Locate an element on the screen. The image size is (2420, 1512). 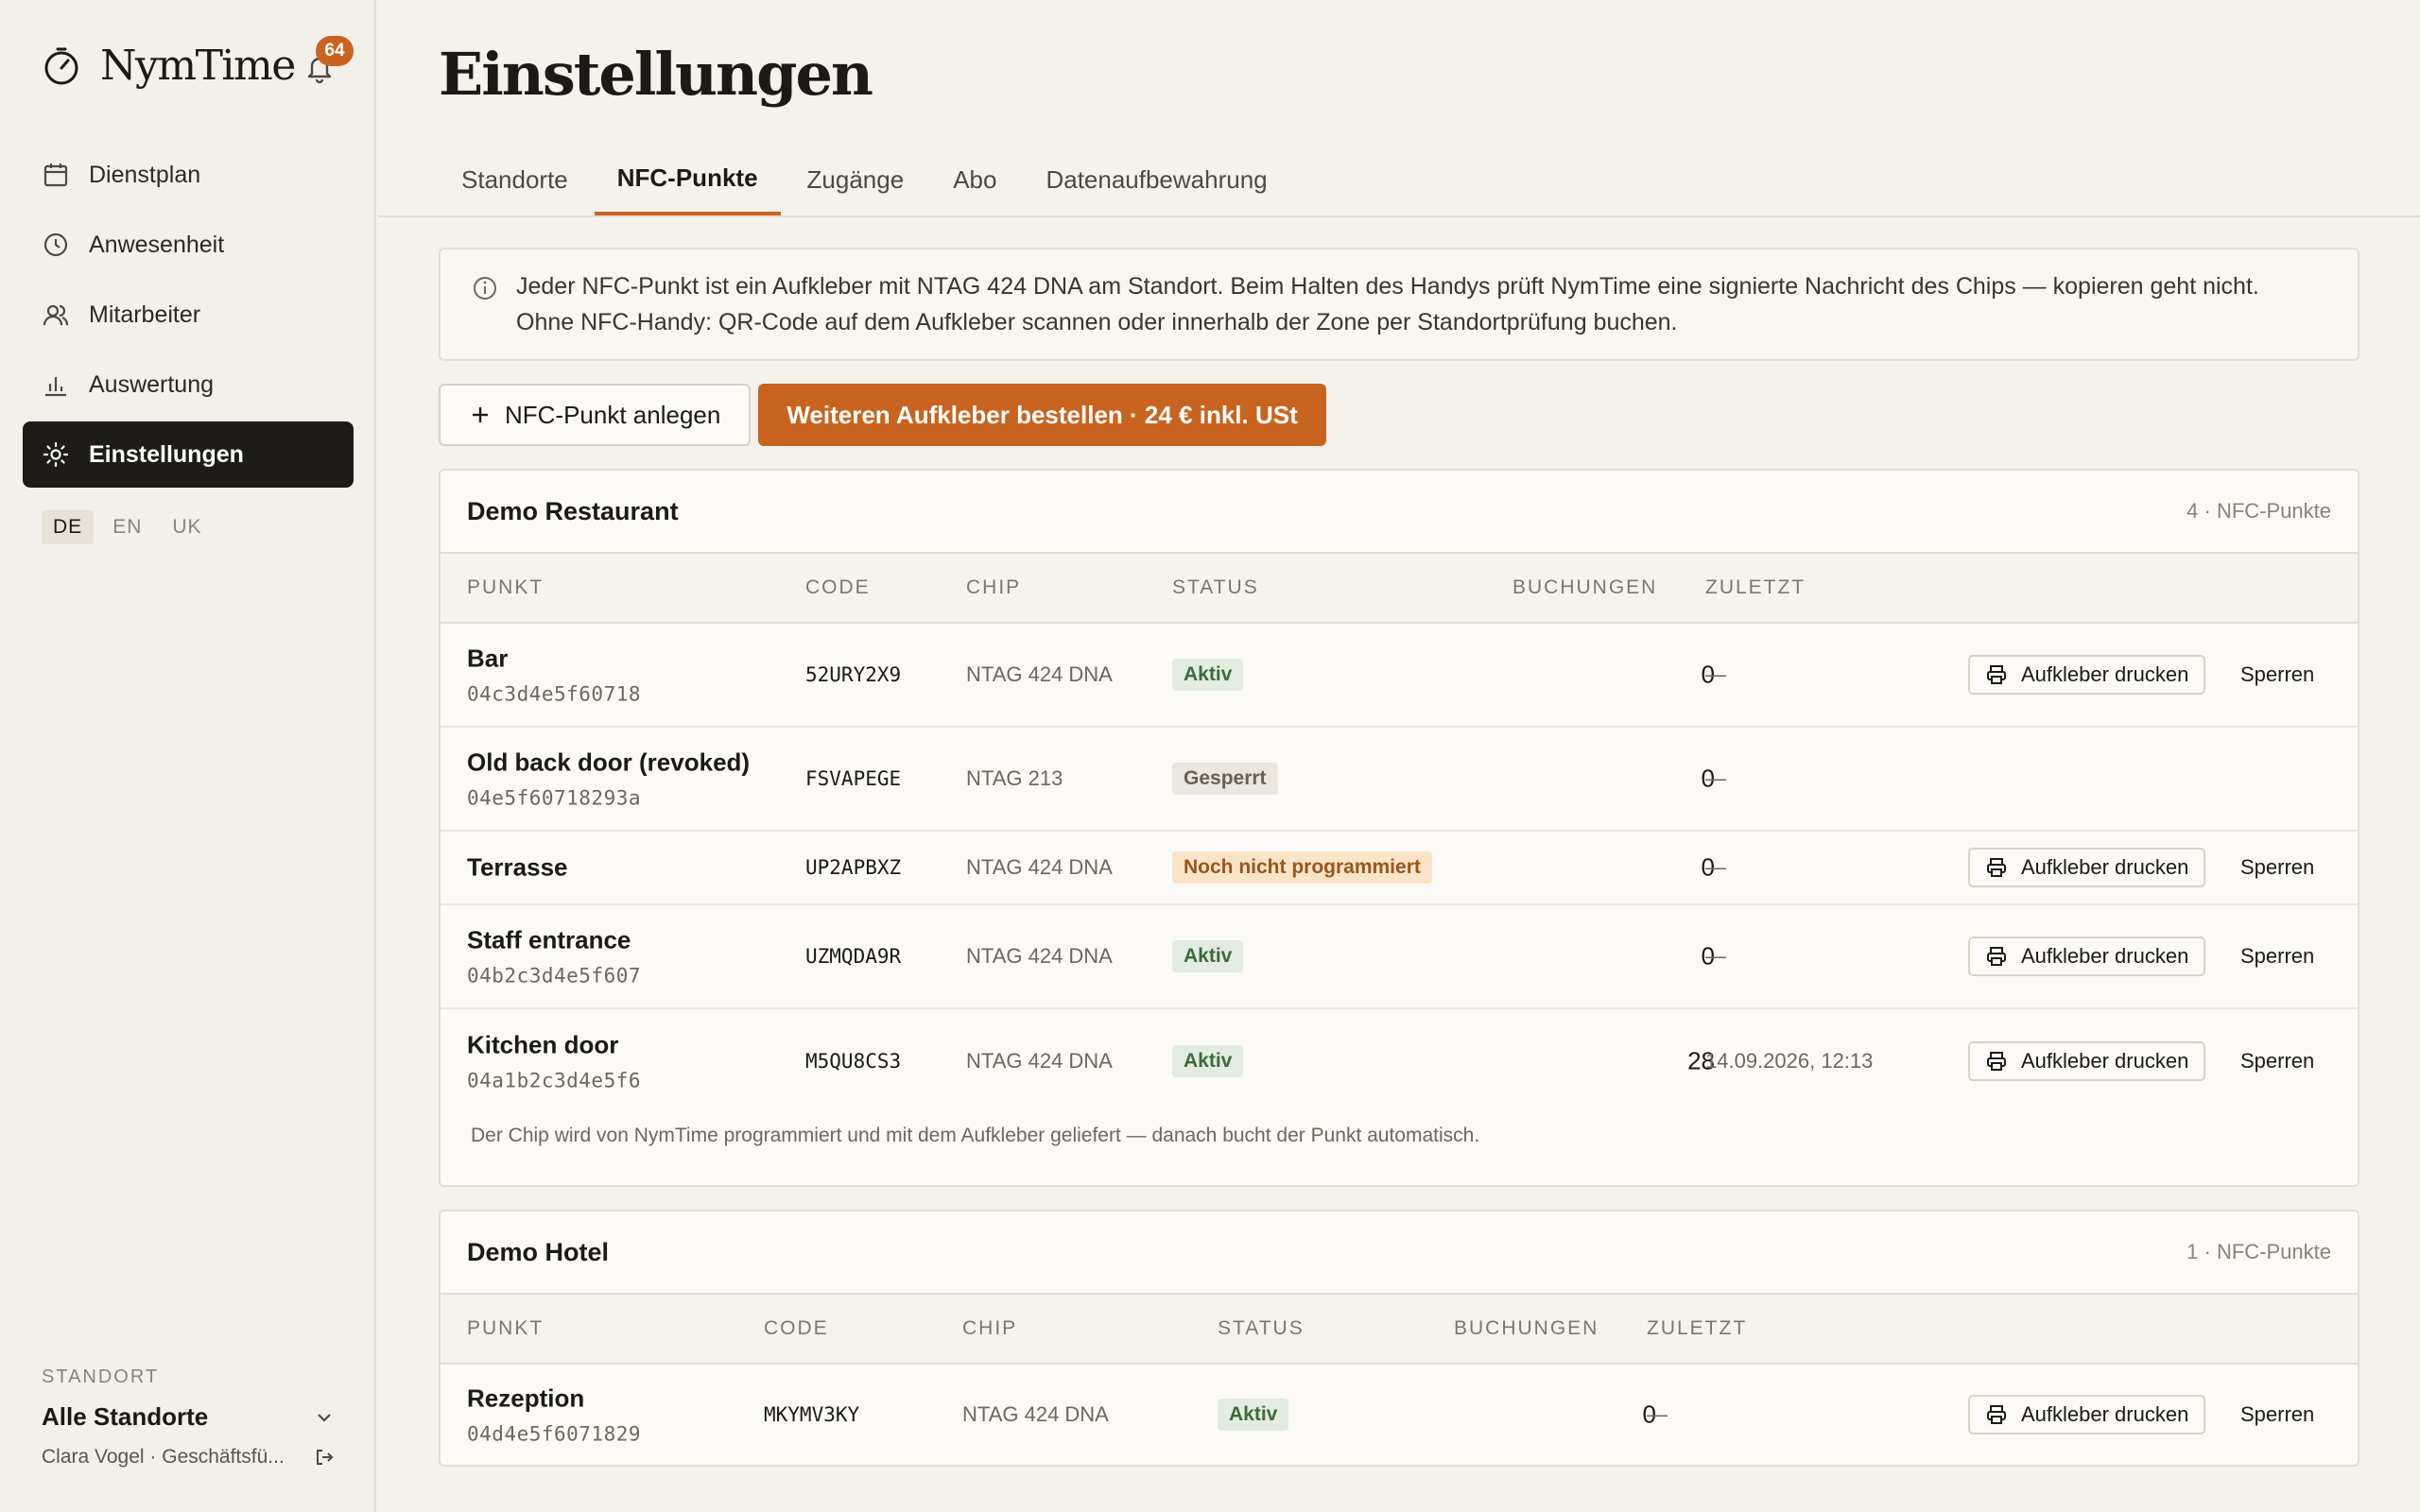
location-select: Alle Standorte is located at coordinates (188, 1417).